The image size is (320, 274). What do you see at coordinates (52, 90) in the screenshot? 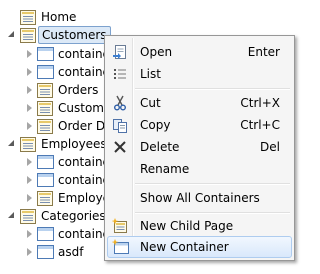
I see `tree-node-orders: Orders` at bounding box center [52, 90].